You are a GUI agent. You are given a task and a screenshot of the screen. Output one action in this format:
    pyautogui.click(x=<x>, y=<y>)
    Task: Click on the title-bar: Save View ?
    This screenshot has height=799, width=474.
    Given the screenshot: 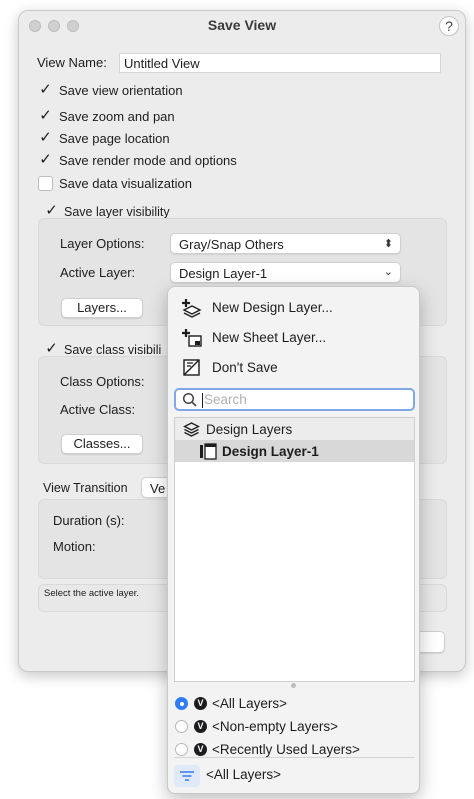 What is the action you would take?
    pyautogui.click(x=242, y=26)
    